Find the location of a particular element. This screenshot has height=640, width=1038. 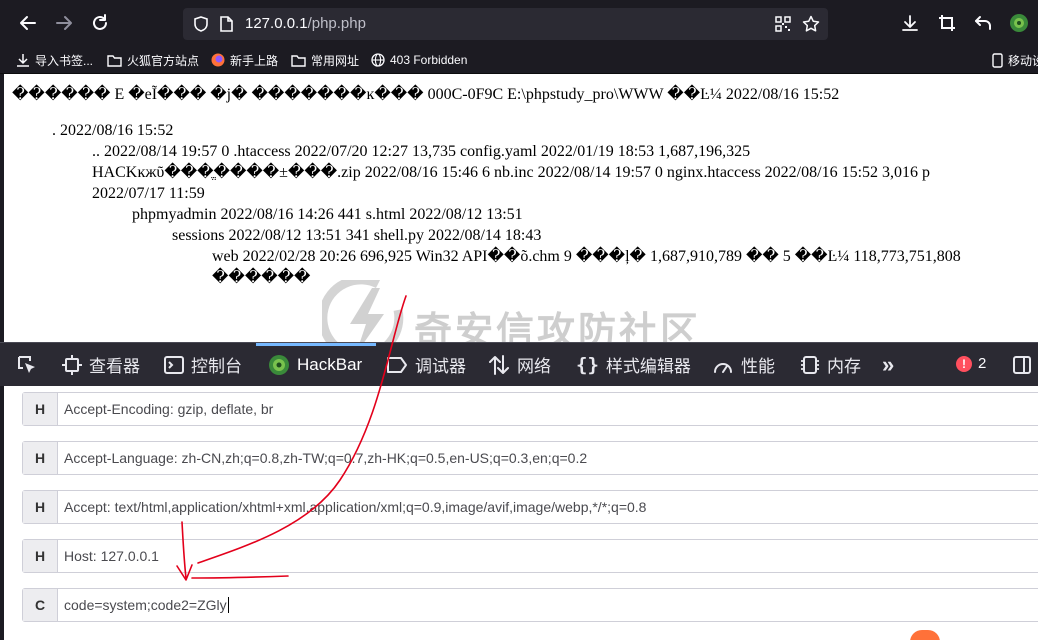

bookmark-star-icon is located at coordinates (811, 24).